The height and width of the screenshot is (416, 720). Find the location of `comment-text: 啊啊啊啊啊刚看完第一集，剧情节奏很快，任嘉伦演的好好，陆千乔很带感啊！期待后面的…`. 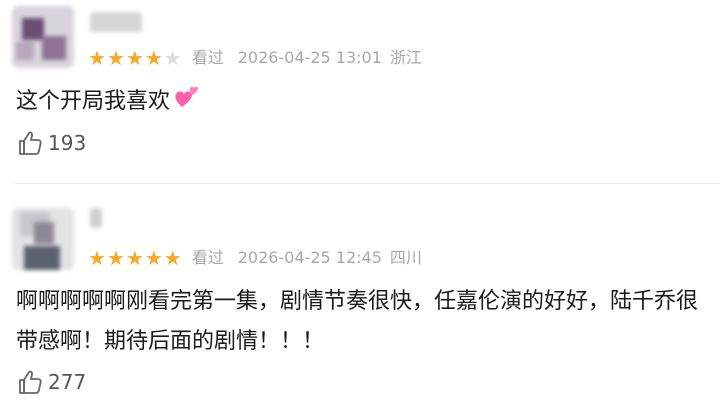

comment-text: 啊啊啊啊啊刚看完第一集，剧情节奏很快，任嘉伦演的好好，陆千乔很带感啊！期待后面的… is located at coordinates (357, 321).